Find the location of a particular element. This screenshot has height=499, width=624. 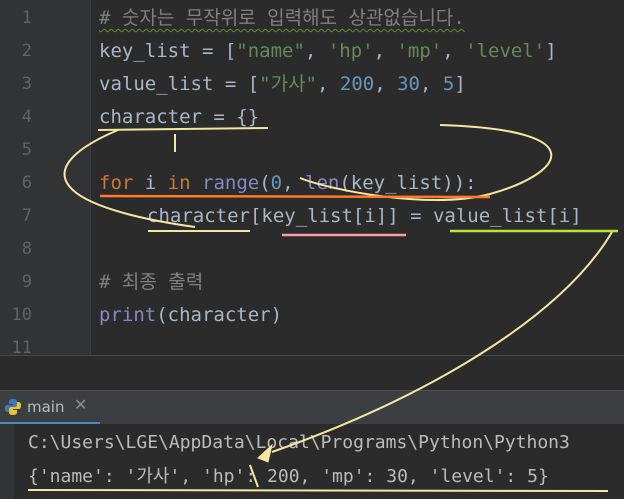

line-number: 1 is located at coordinates (26, 18).